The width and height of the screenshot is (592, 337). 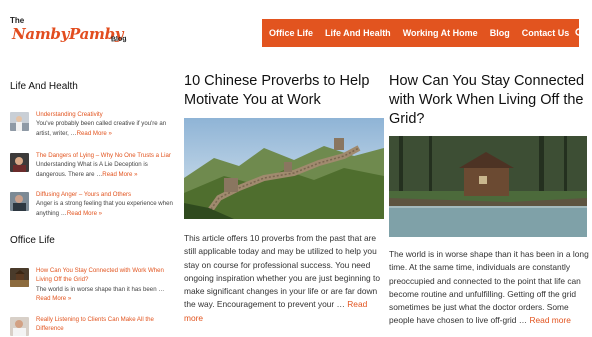 I want to click on logo-blog: Blog, so click(x=118, y=39).